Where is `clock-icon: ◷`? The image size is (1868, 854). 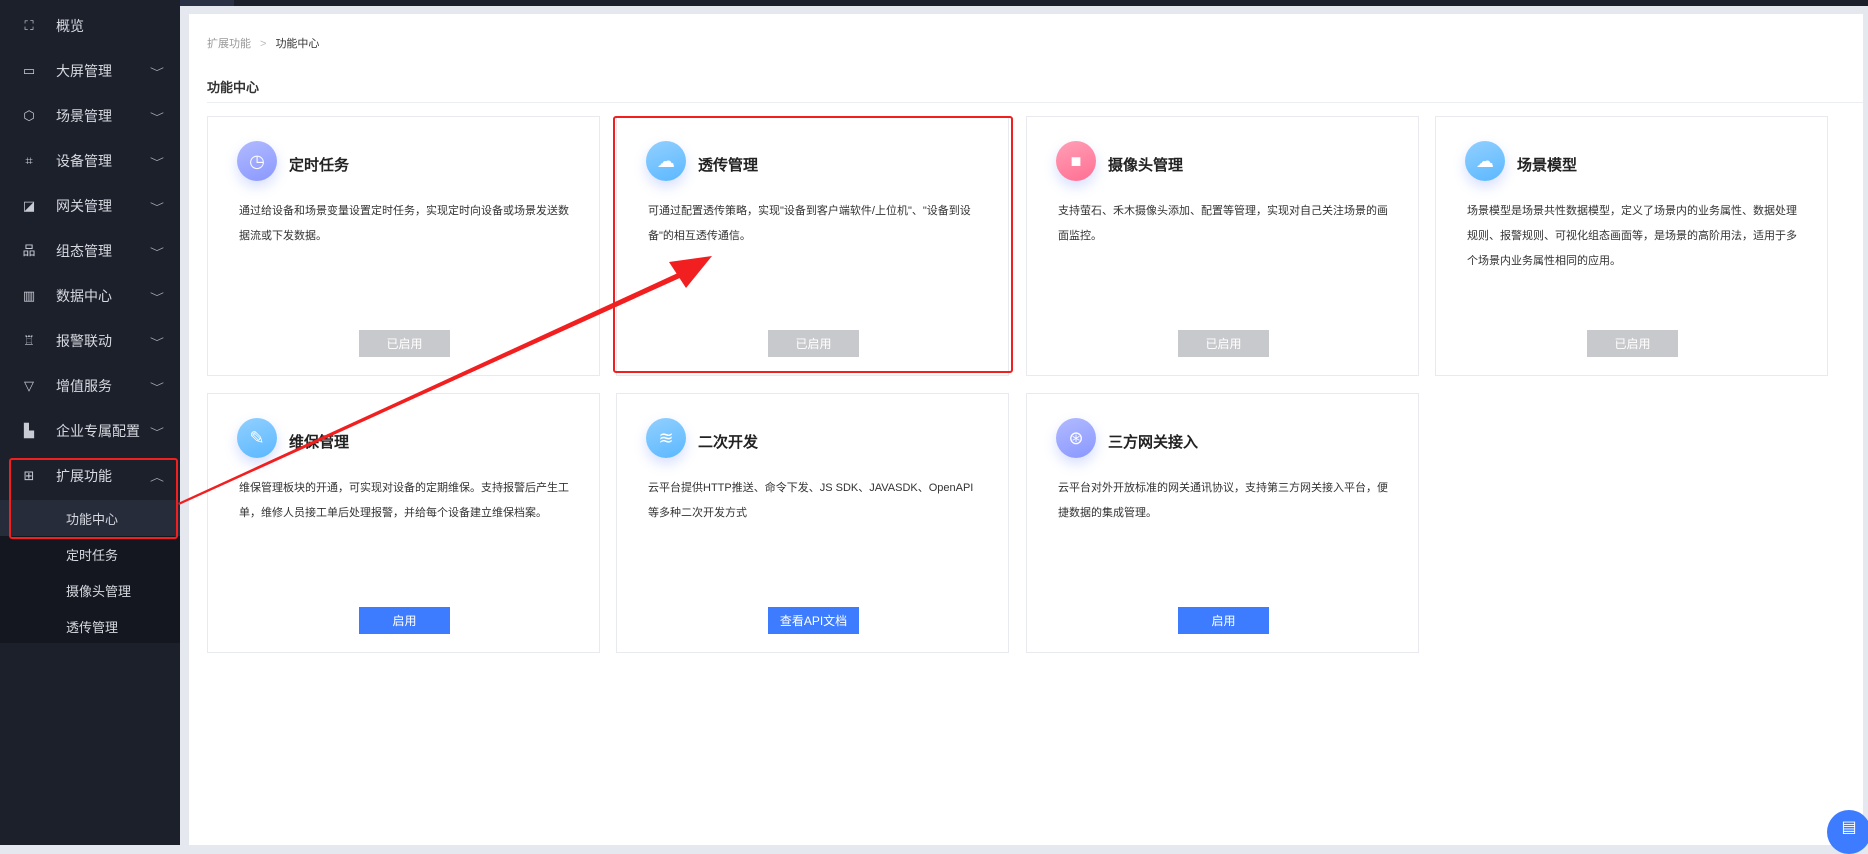 clock-icon: ◷ is located at coordinates (257, 161).